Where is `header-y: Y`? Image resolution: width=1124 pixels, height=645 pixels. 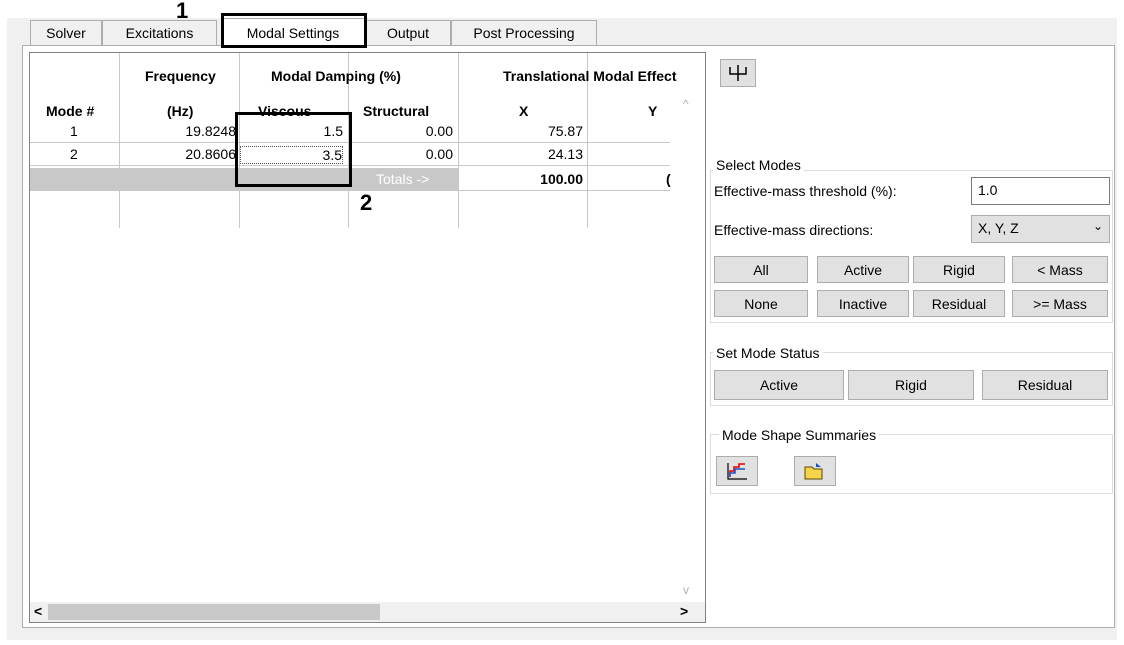 header-y: Y is located at coordinates (653, 111).